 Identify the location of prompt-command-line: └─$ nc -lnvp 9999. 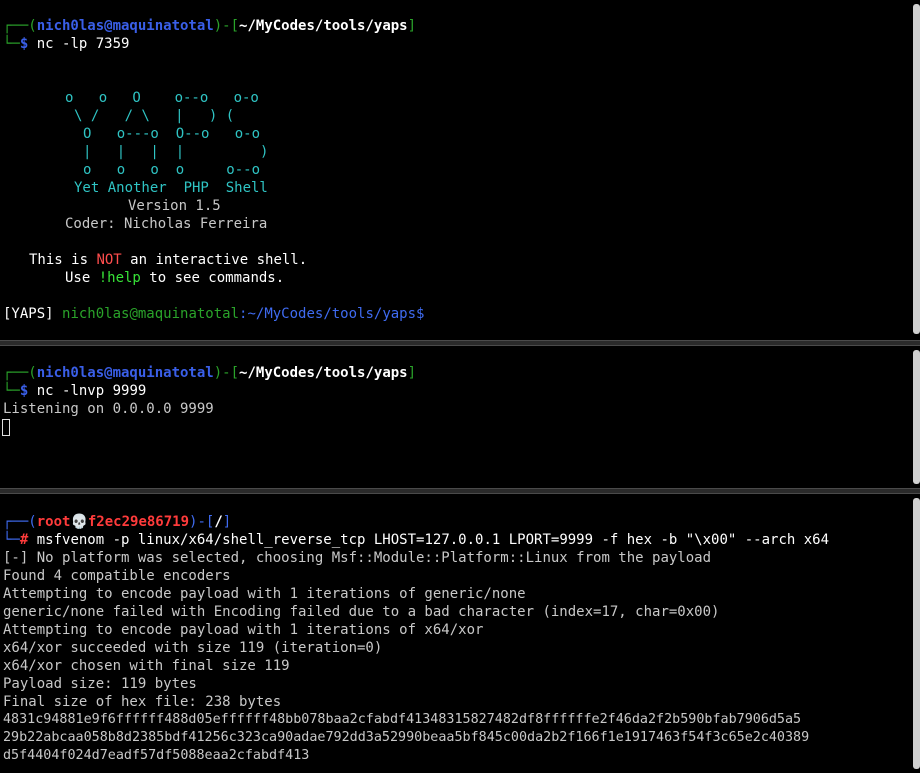
(75, 391).